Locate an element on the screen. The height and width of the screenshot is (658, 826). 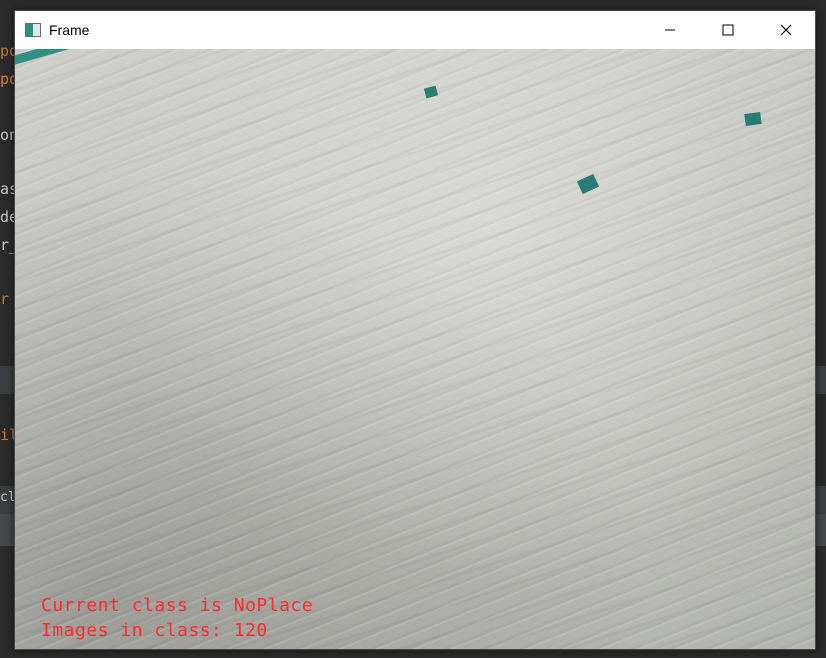
maximize-button is located at coordinates (728, 30).